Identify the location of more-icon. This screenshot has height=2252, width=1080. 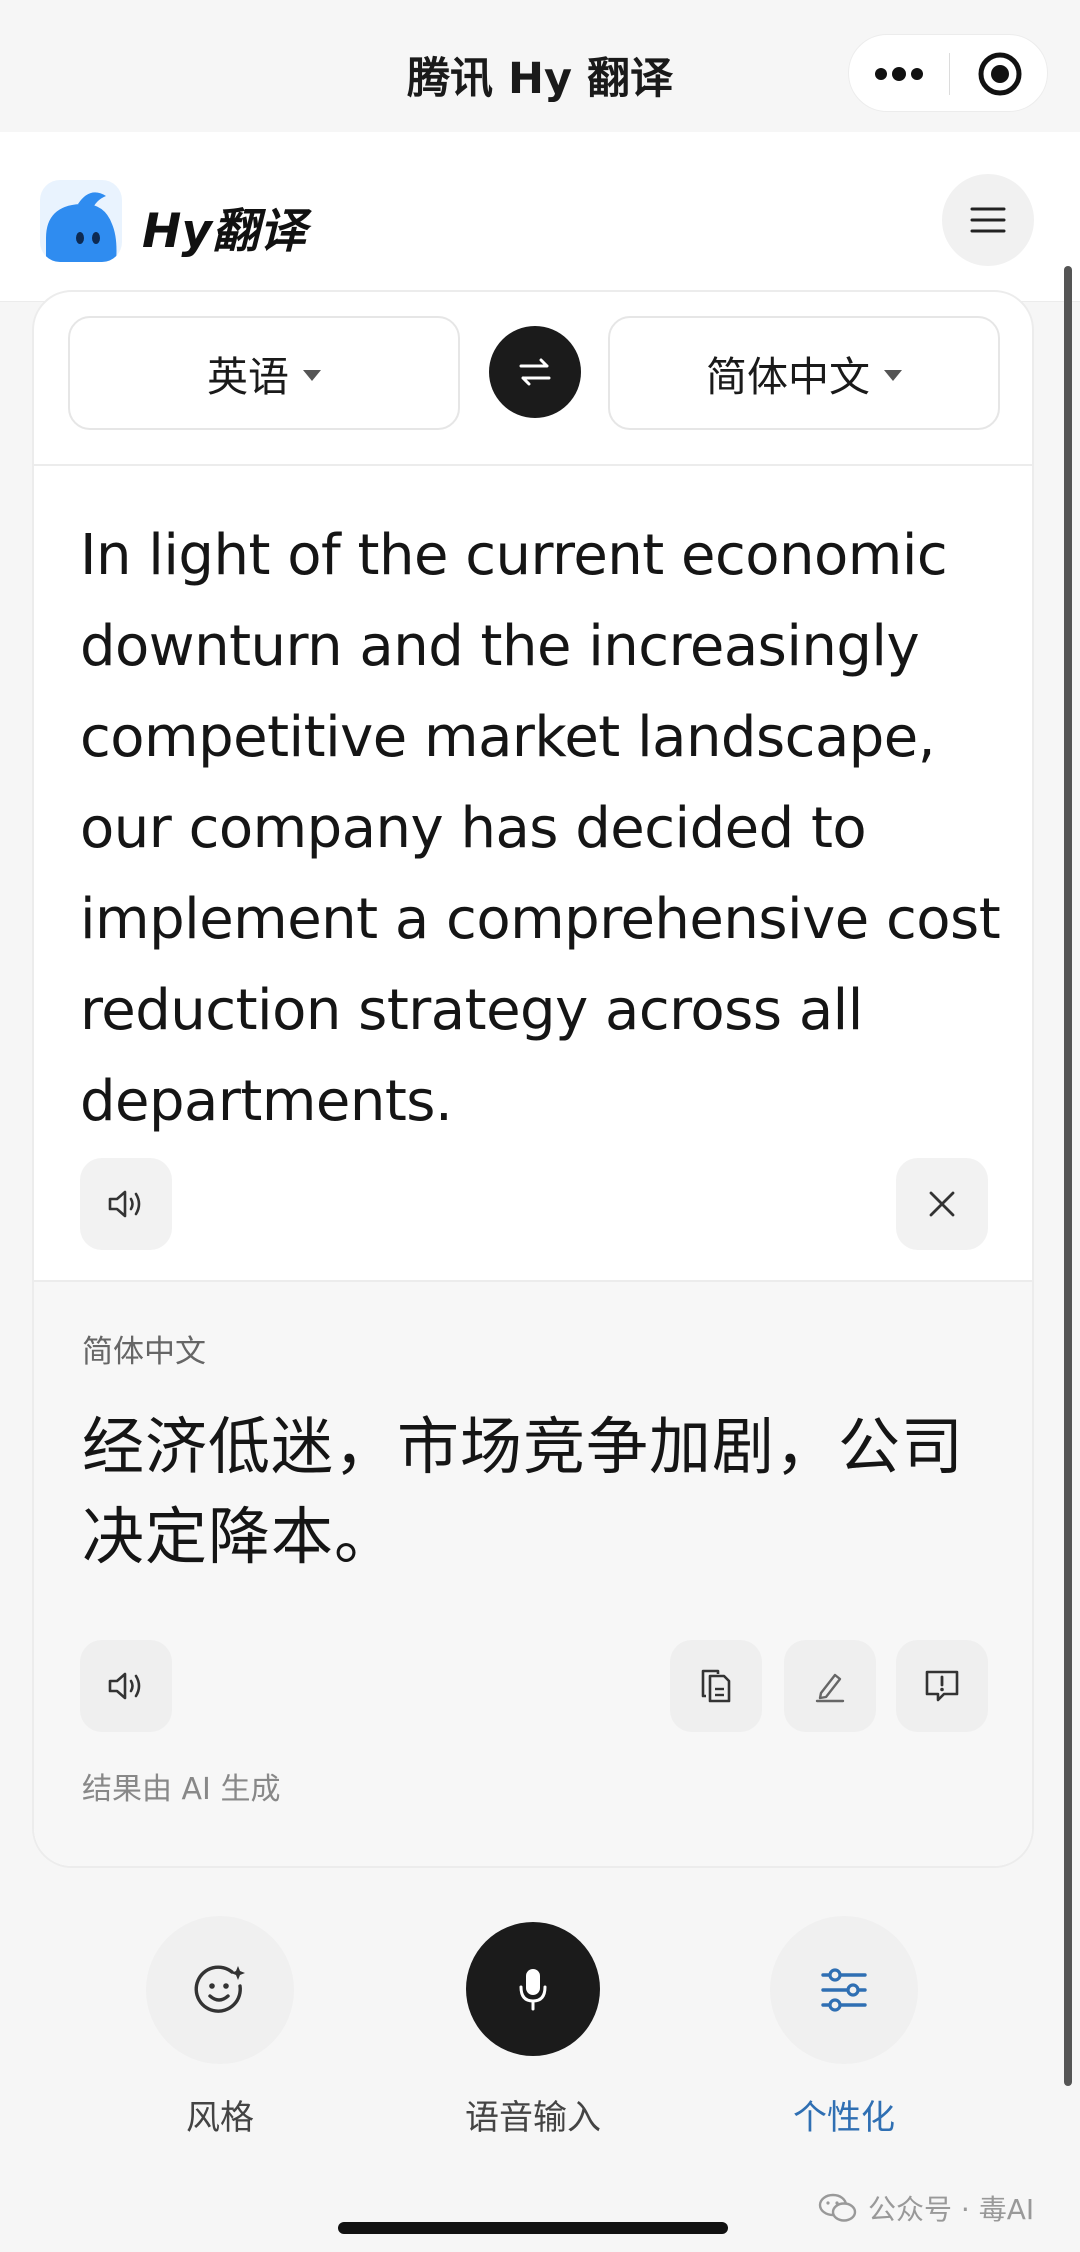
(899, 74).